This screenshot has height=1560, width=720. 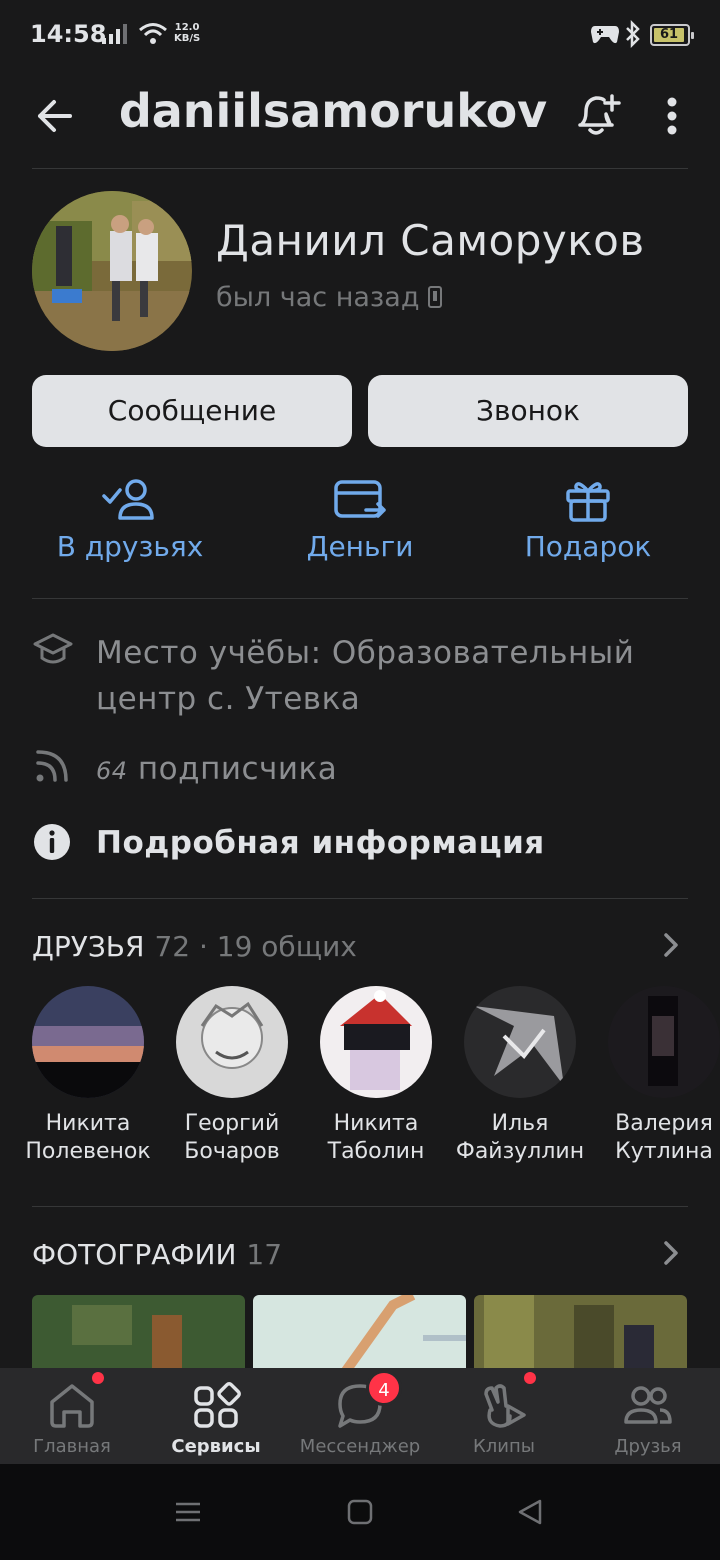 I want to click on followers-count: 64, so click(x=112, y=771).